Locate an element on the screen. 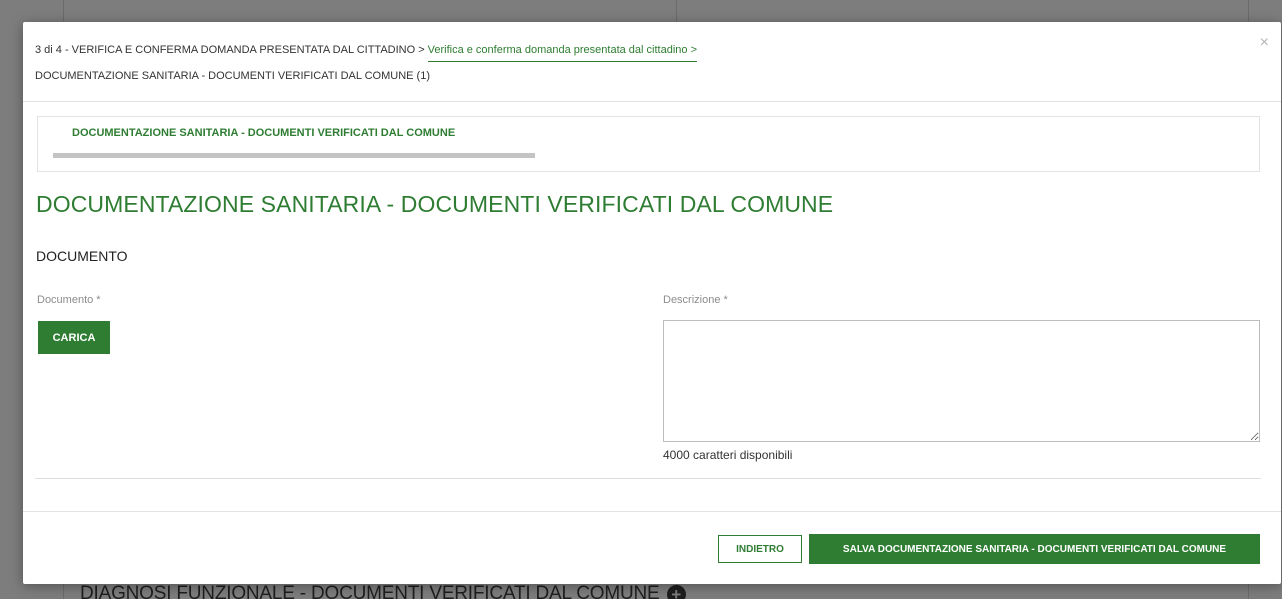 The width and height of the screenshot is (1282, 599). documento-label: Documento * is located at coordinates (69, 300).